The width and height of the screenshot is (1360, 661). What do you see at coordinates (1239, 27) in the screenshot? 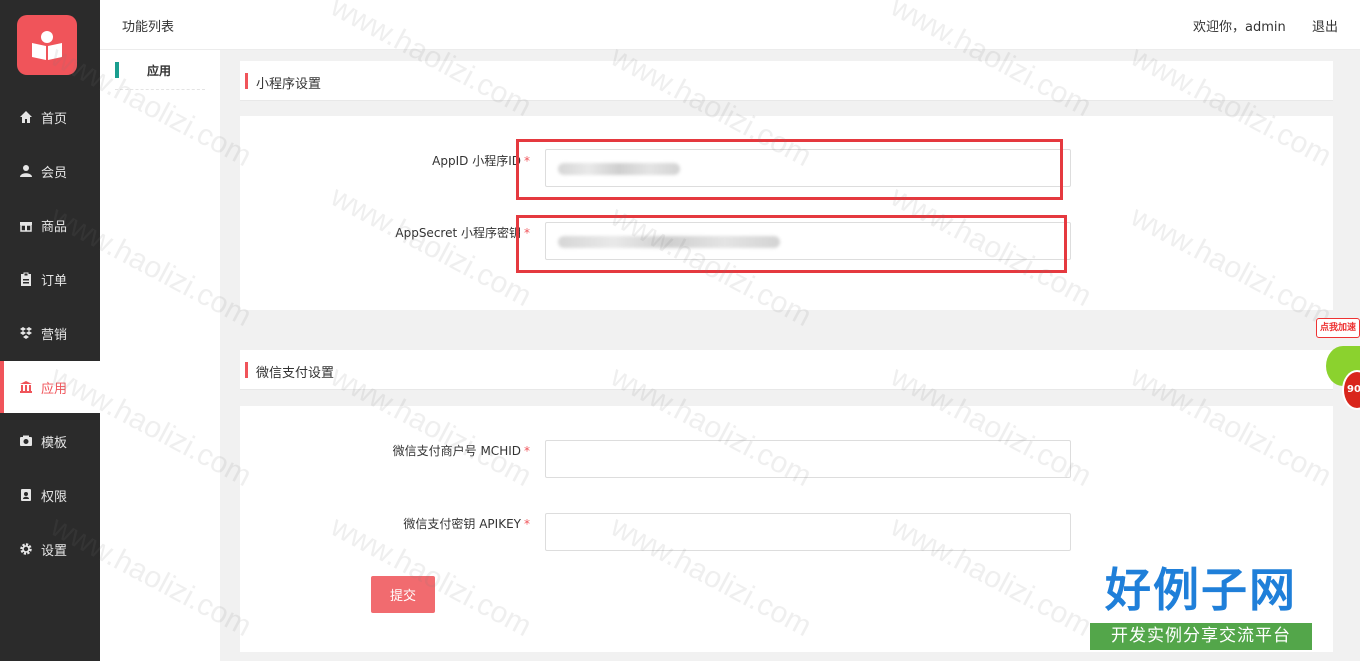
I see `welcome-text: 欢迎你，admin` at bounding box center [1239, 27].